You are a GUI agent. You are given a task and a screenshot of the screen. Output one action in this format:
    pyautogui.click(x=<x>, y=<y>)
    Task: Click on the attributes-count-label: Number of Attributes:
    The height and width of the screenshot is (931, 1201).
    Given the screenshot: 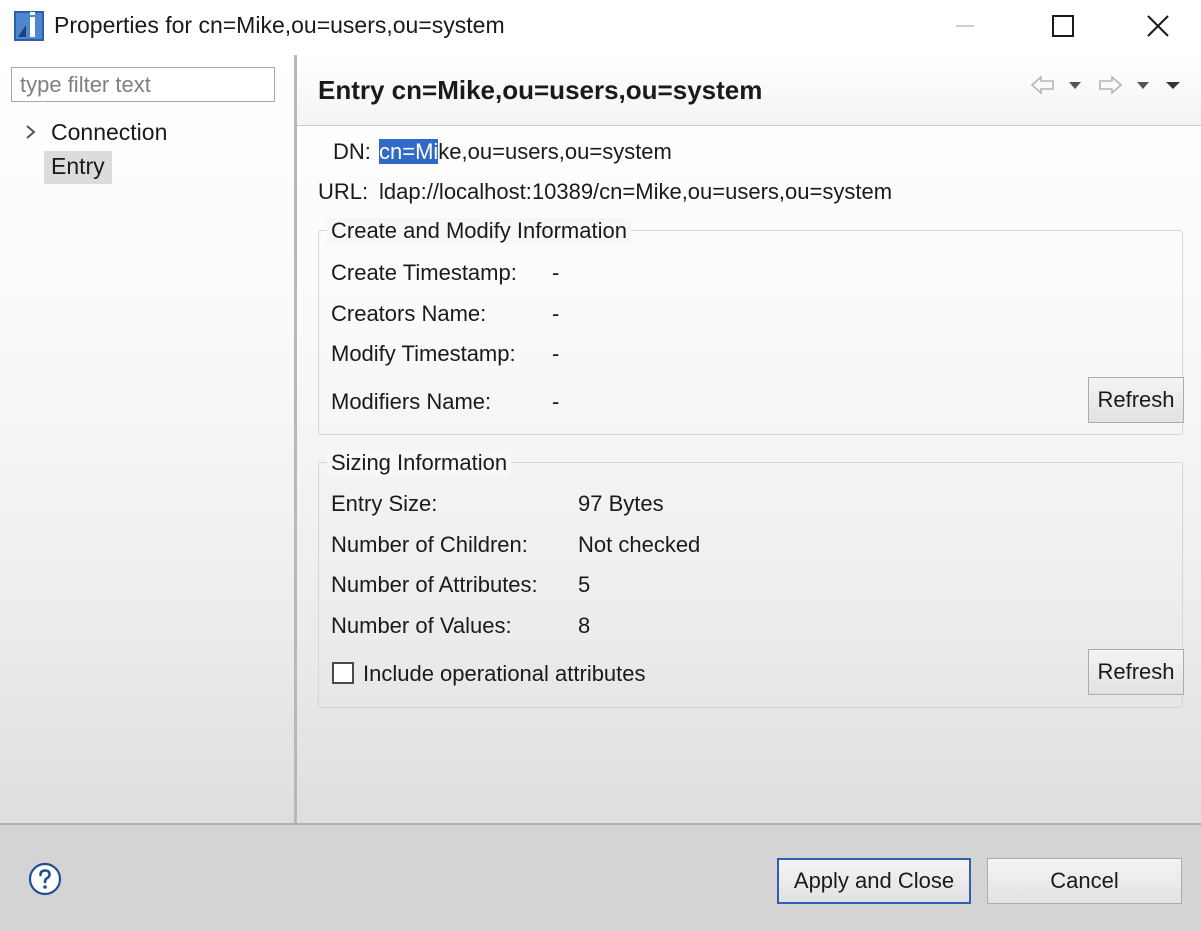 What is the action you would take?
    pyautogui.click(x=434, y=584)
    